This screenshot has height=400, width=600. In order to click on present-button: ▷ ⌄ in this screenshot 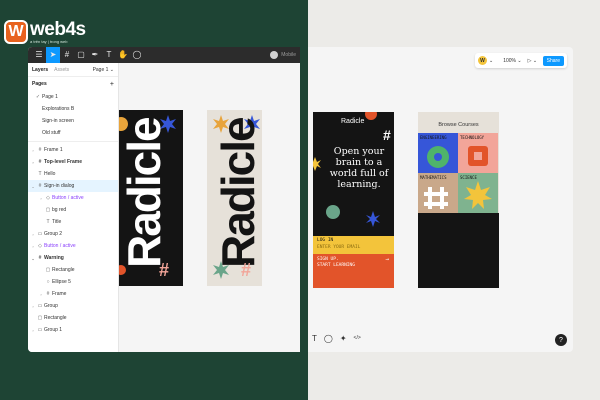, I will do `click(532, 61)`.